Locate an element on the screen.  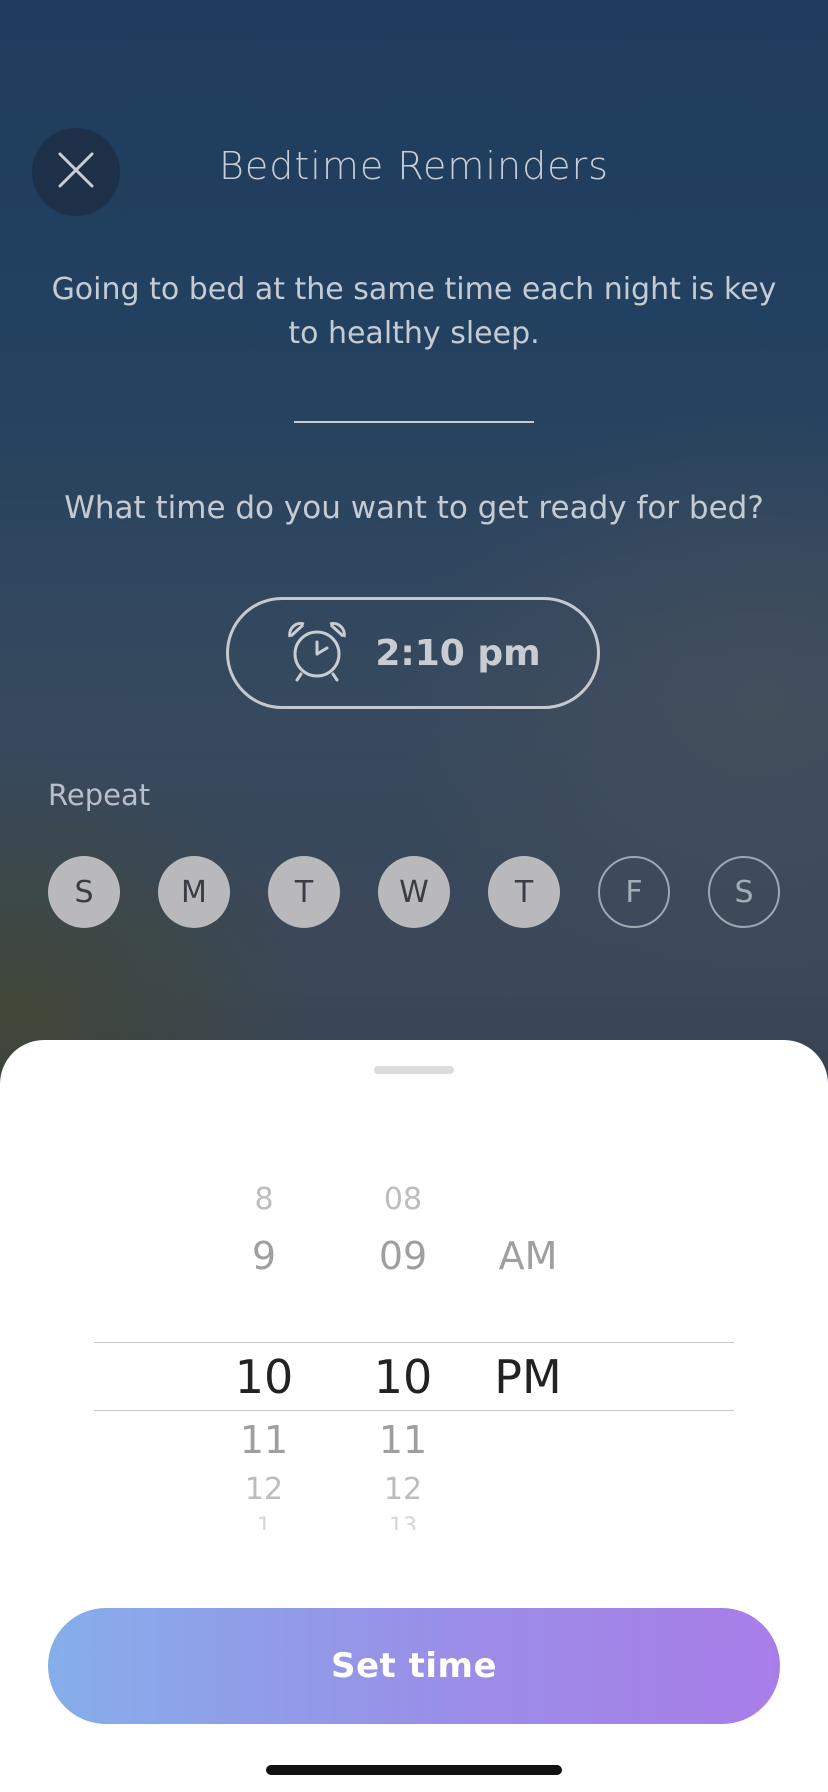
repeat-label: Repeat is located at coordinates (99, 795).